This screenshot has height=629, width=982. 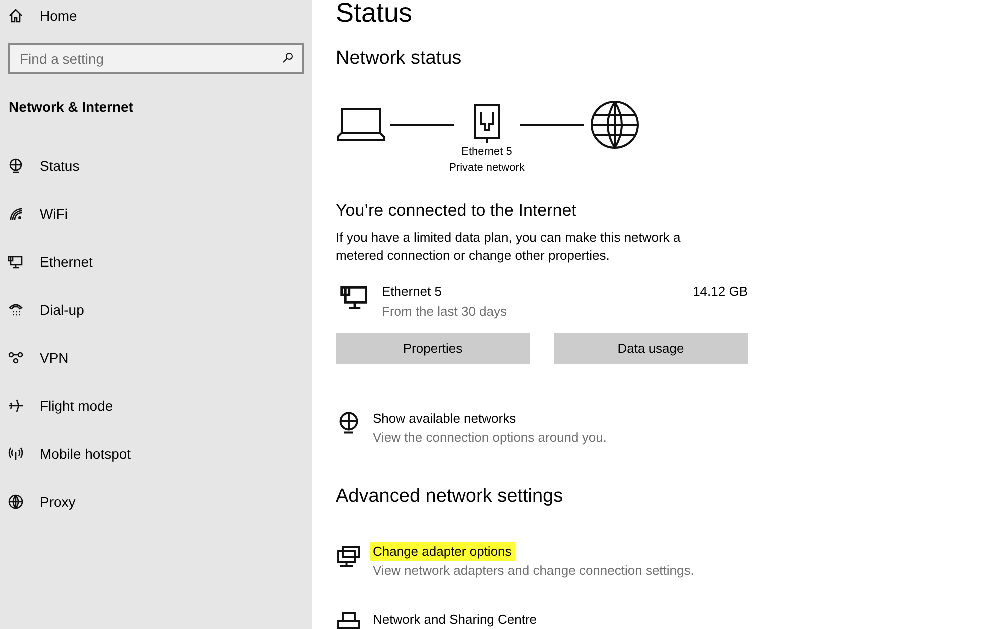 What do you see at coordinates (66, 454) in the screenshot?
I see `sidebar-item: Mobile hotspot` at bounding box center [66, 454].